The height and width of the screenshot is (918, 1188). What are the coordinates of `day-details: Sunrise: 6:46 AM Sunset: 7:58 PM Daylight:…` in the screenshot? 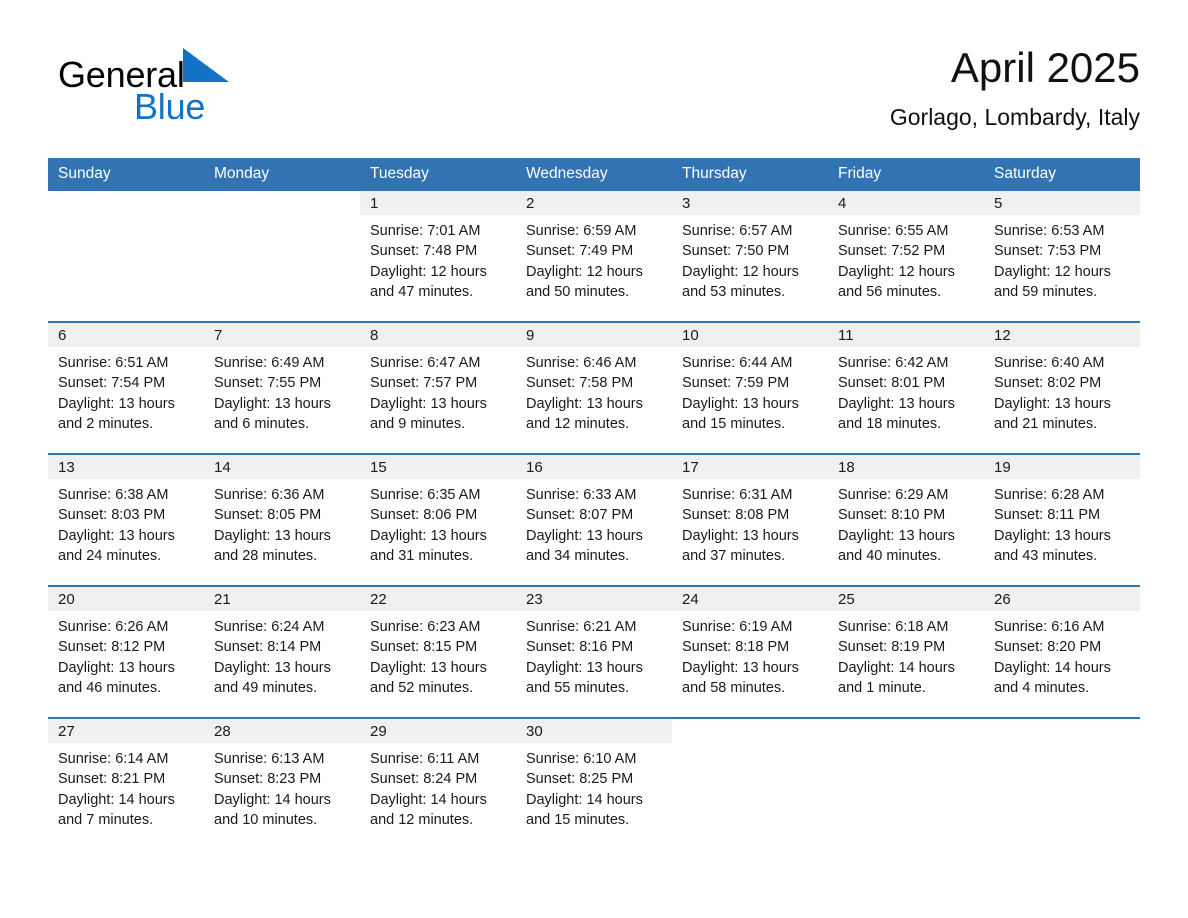 It's located at (594, 390).